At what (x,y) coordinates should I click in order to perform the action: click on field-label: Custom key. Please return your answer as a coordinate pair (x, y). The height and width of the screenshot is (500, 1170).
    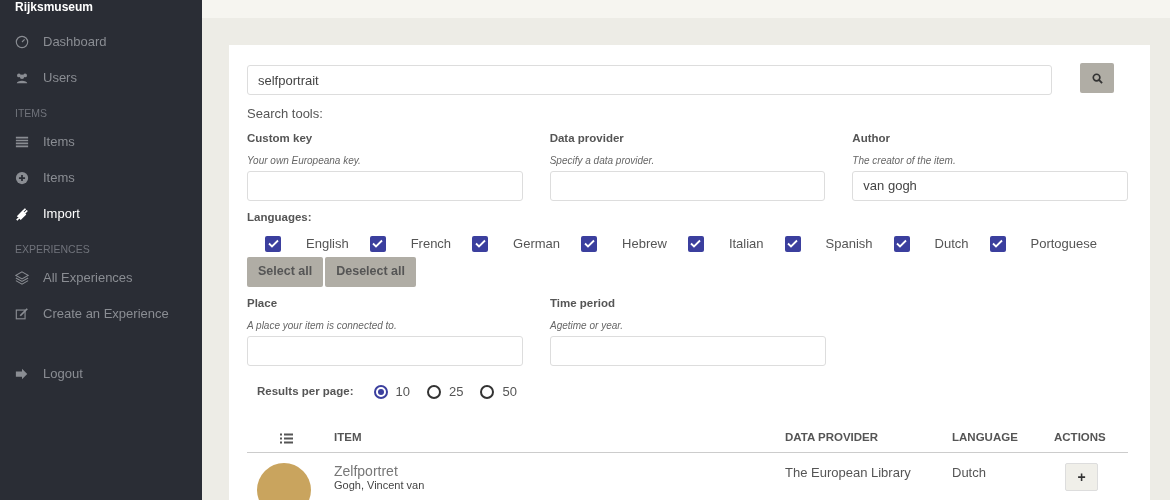
    Looking at the image, I should click on (280, 138).